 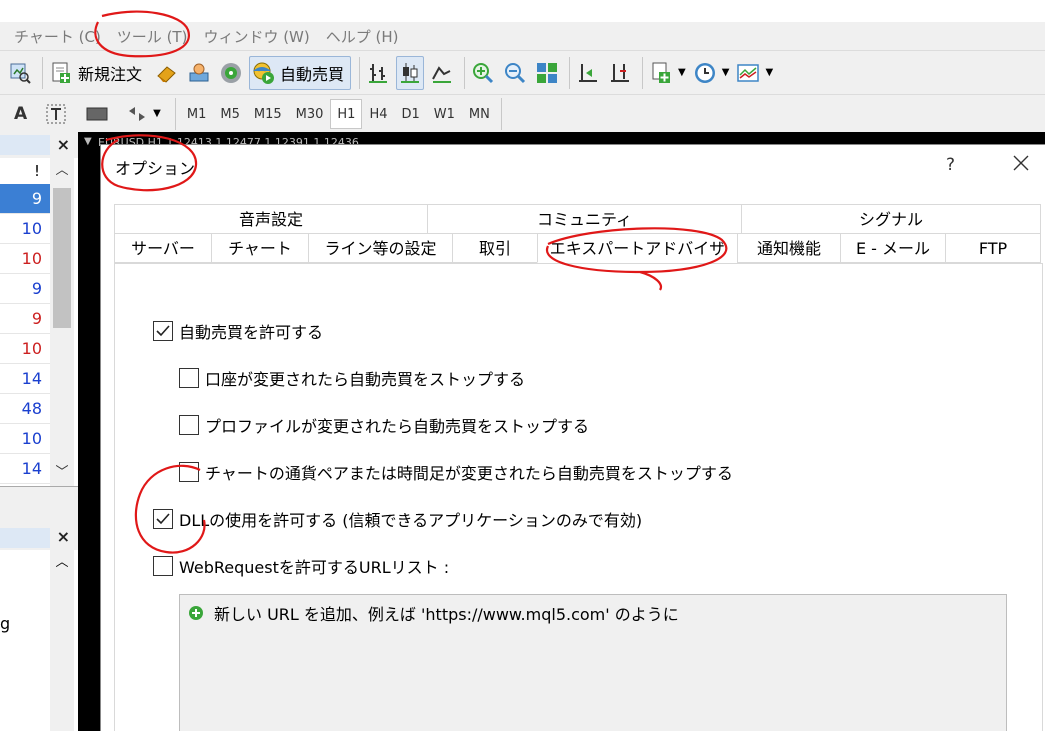 I want to click on timeframe-m15: M15, so click(x=268, y=114).